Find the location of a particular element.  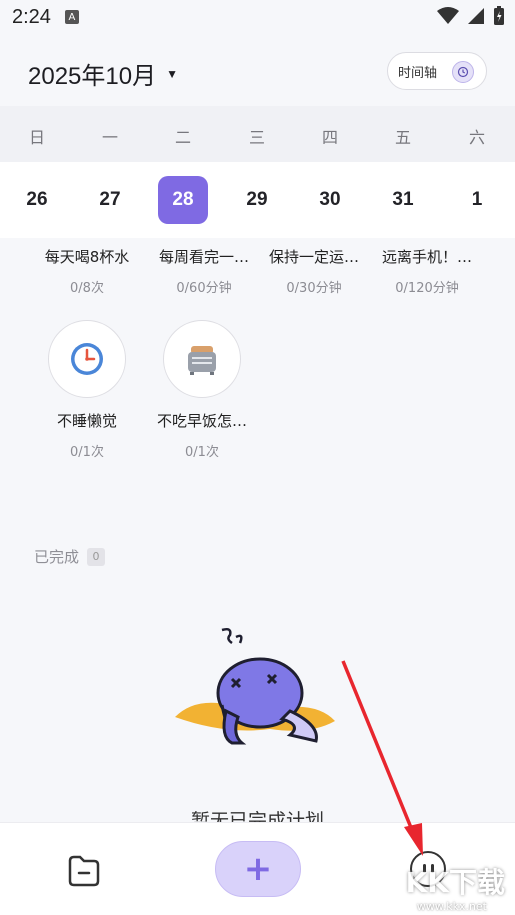

date-cell: 29 is located at coordinates (257, 200).